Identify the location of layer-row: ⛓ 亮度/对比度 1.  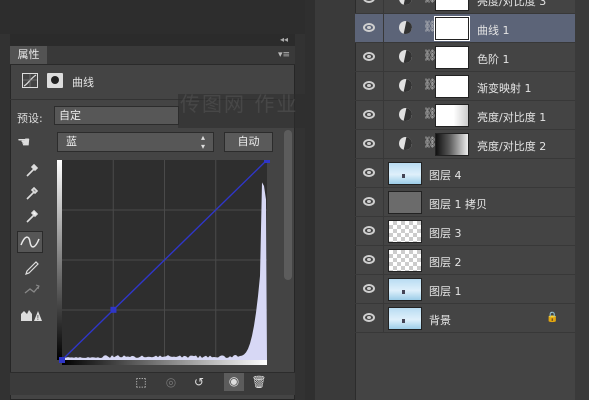
(465, 115).